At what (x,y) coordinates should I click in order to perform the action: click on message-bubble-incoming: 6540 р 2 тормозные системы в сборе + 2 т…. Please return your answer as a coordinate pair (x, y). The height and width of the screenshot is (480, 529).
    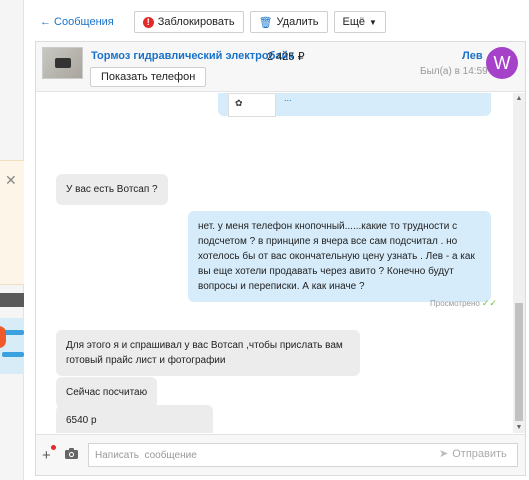
    Looking at the image, I should click on (134, 419).